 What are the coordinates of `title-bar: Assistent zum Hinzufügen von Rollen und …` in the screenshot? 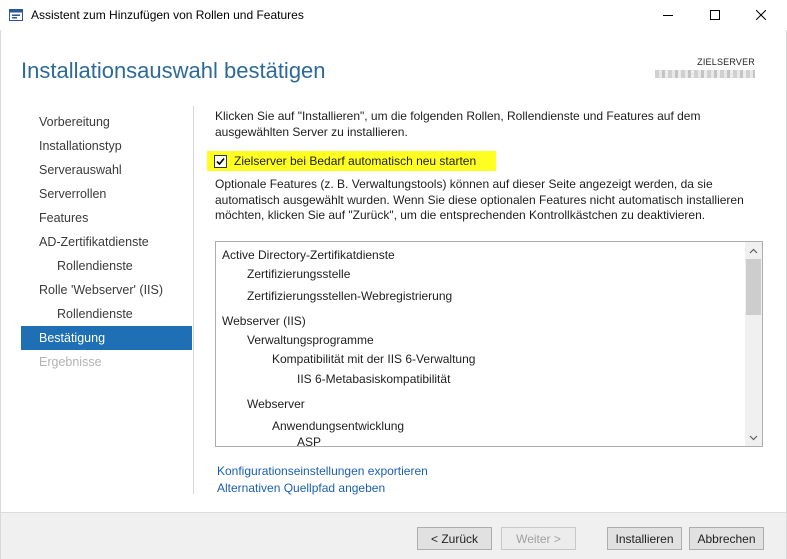 It's located at (393, 15).